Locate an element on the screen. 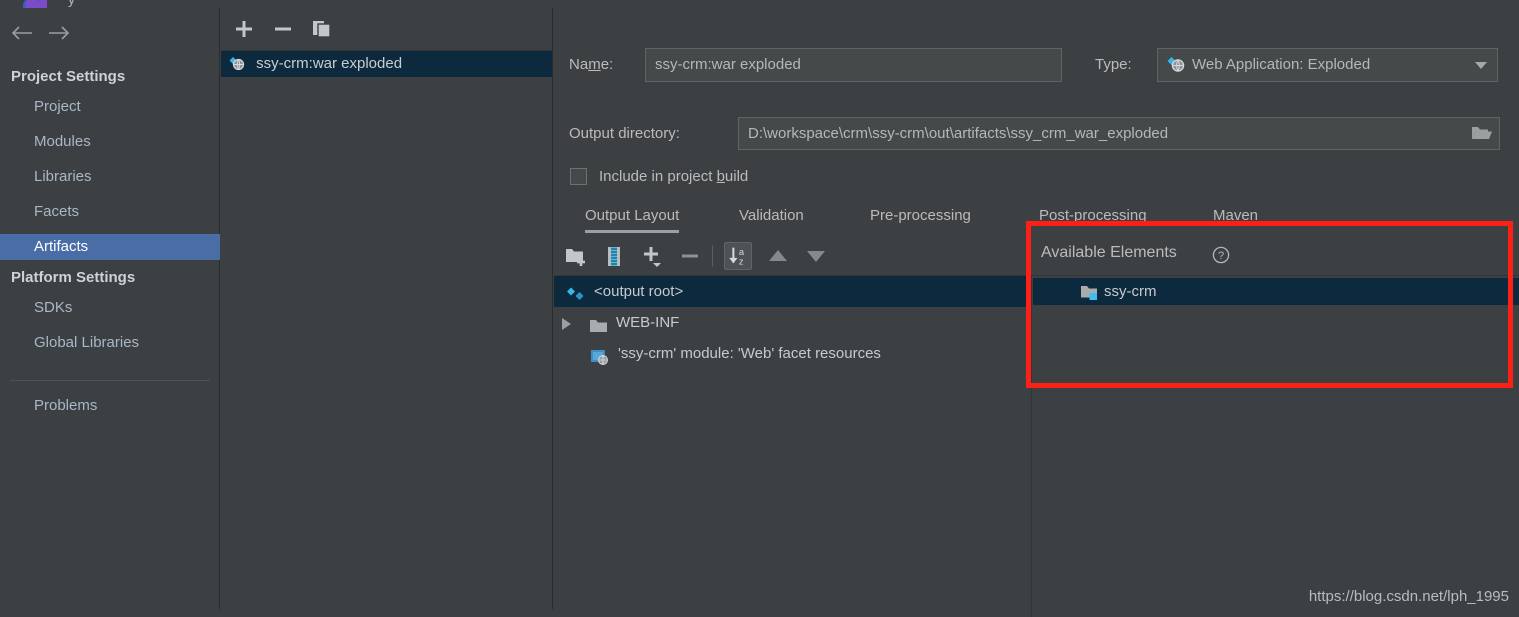  artifact-type-select: Web Application: Exploded is located at coordinates (1327, 65).